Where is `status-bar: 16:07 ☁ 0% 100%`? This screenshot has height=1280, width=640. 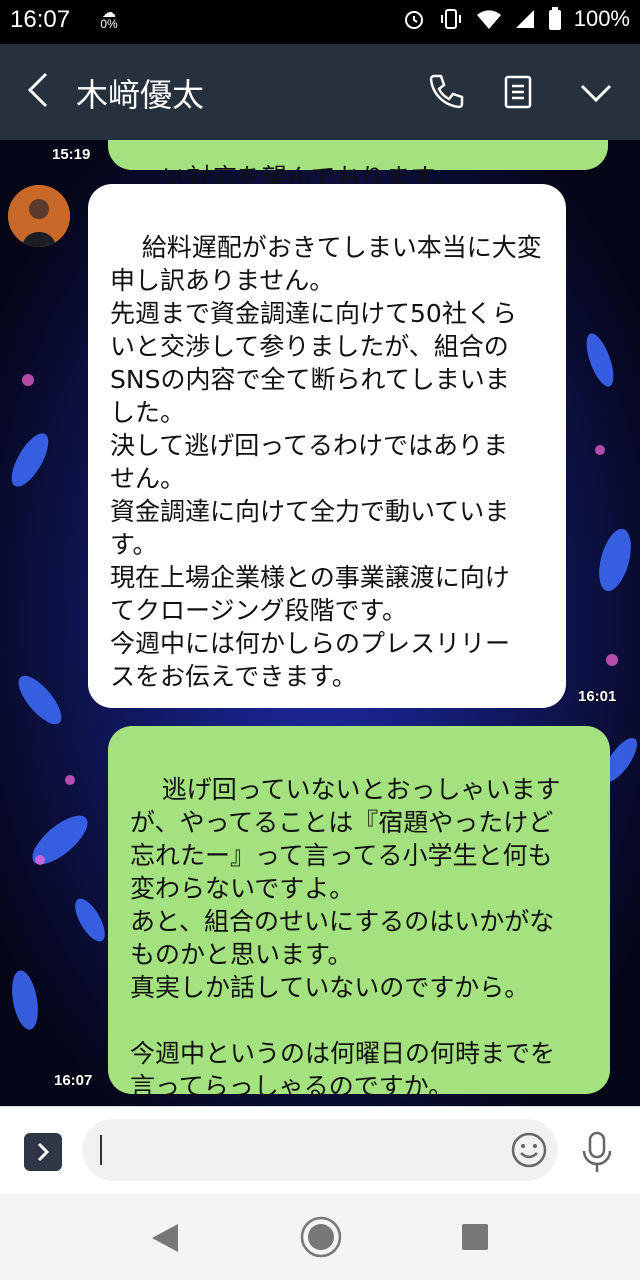 status-bar: 16:07 ☁ 0% 100% is located at coordinates (320, 22).